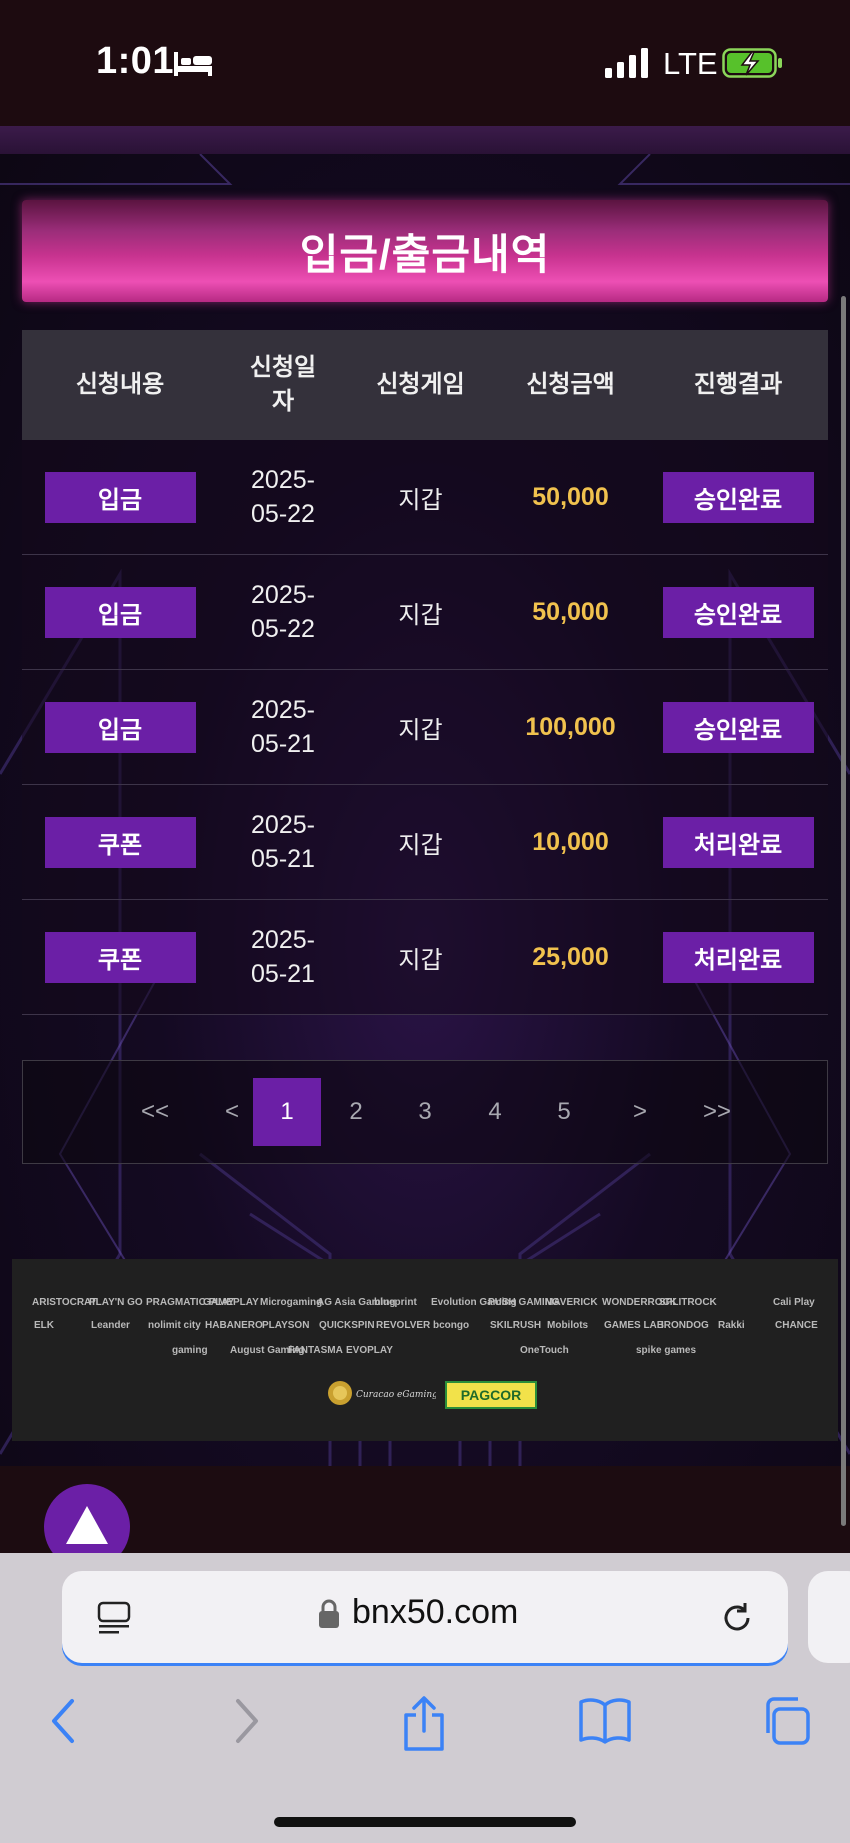 The height and width of the screenshot is (1843, 850). Describe the element at coordinates (120, 384) in the screenshot. I see `header-type: 신청내용` at that location.